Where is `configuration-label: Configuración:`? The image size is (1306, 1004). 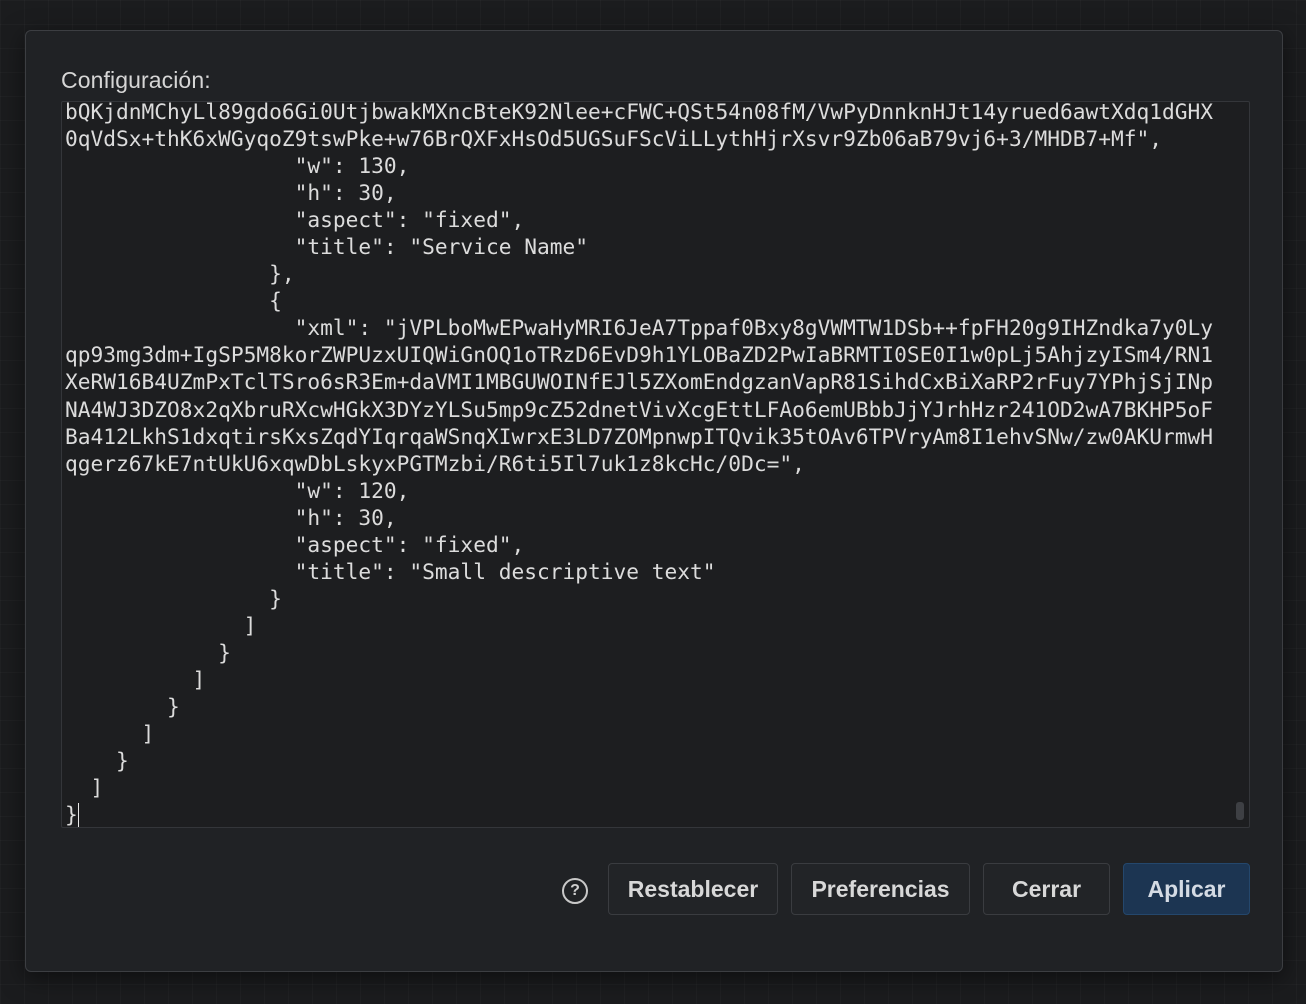 configuration-label: Configuración: is located at coordinates (136, 80).